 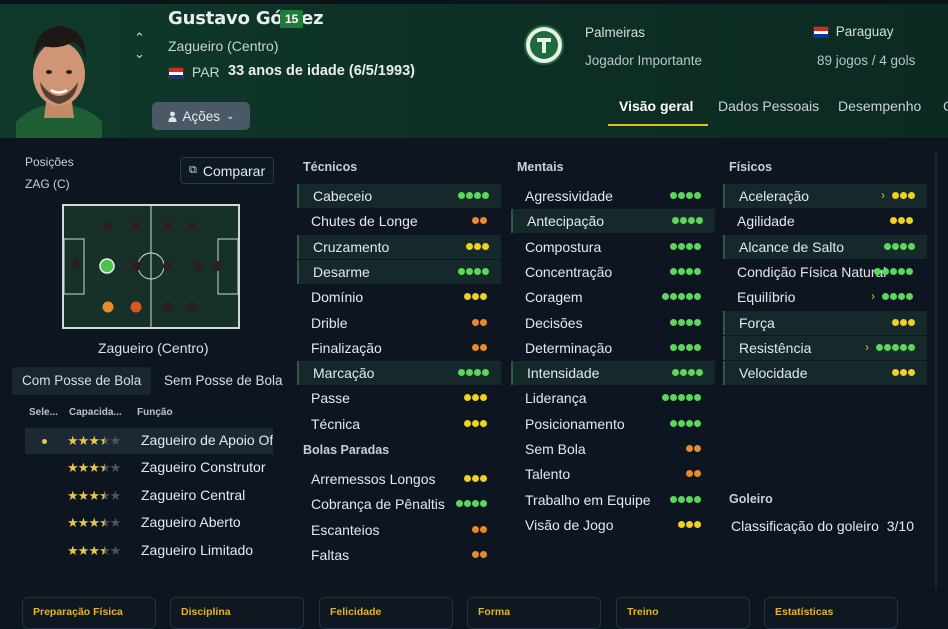 I want to click on attribute-row: Liderança, so click(x=612, y=398).